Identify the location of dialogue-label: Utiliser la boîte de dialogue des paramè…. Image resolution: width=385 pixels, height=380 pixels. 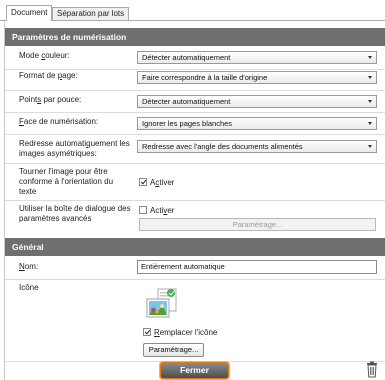
(75, 213).